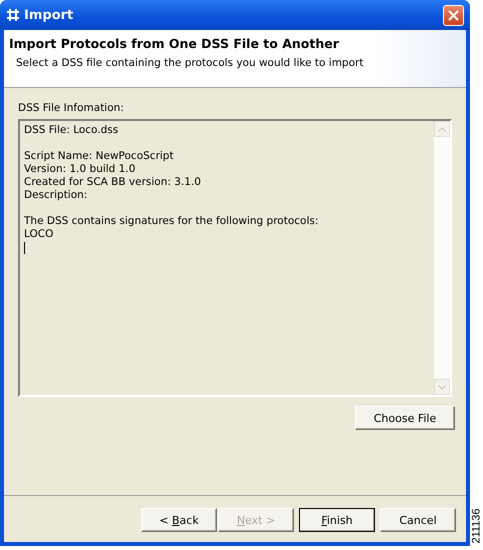 Image resolution: width=483 pixels, height=550 pixels. I want to click on close-icon, so click(453, 15).